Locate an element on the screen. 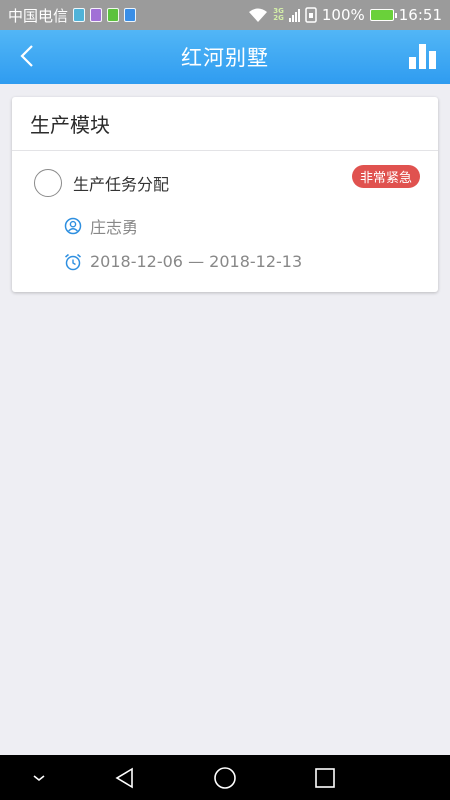 This screenshot has width=450, height=800. nav-home-button is located at coordinates (225, 777).